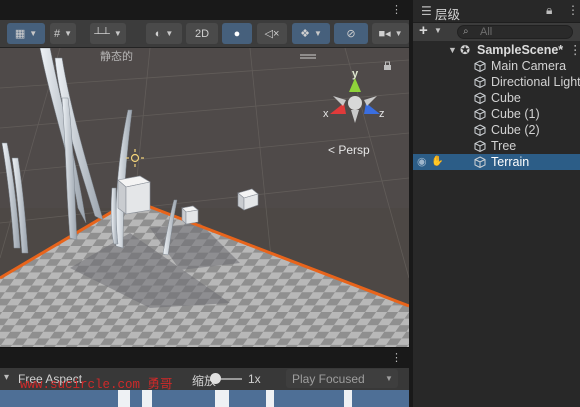 The width and height of the screenshot is (580, 407). Describe the element at coordinates (573, 10) in the screenshot. I see `panel-menu-icon: ⋮` at that location.